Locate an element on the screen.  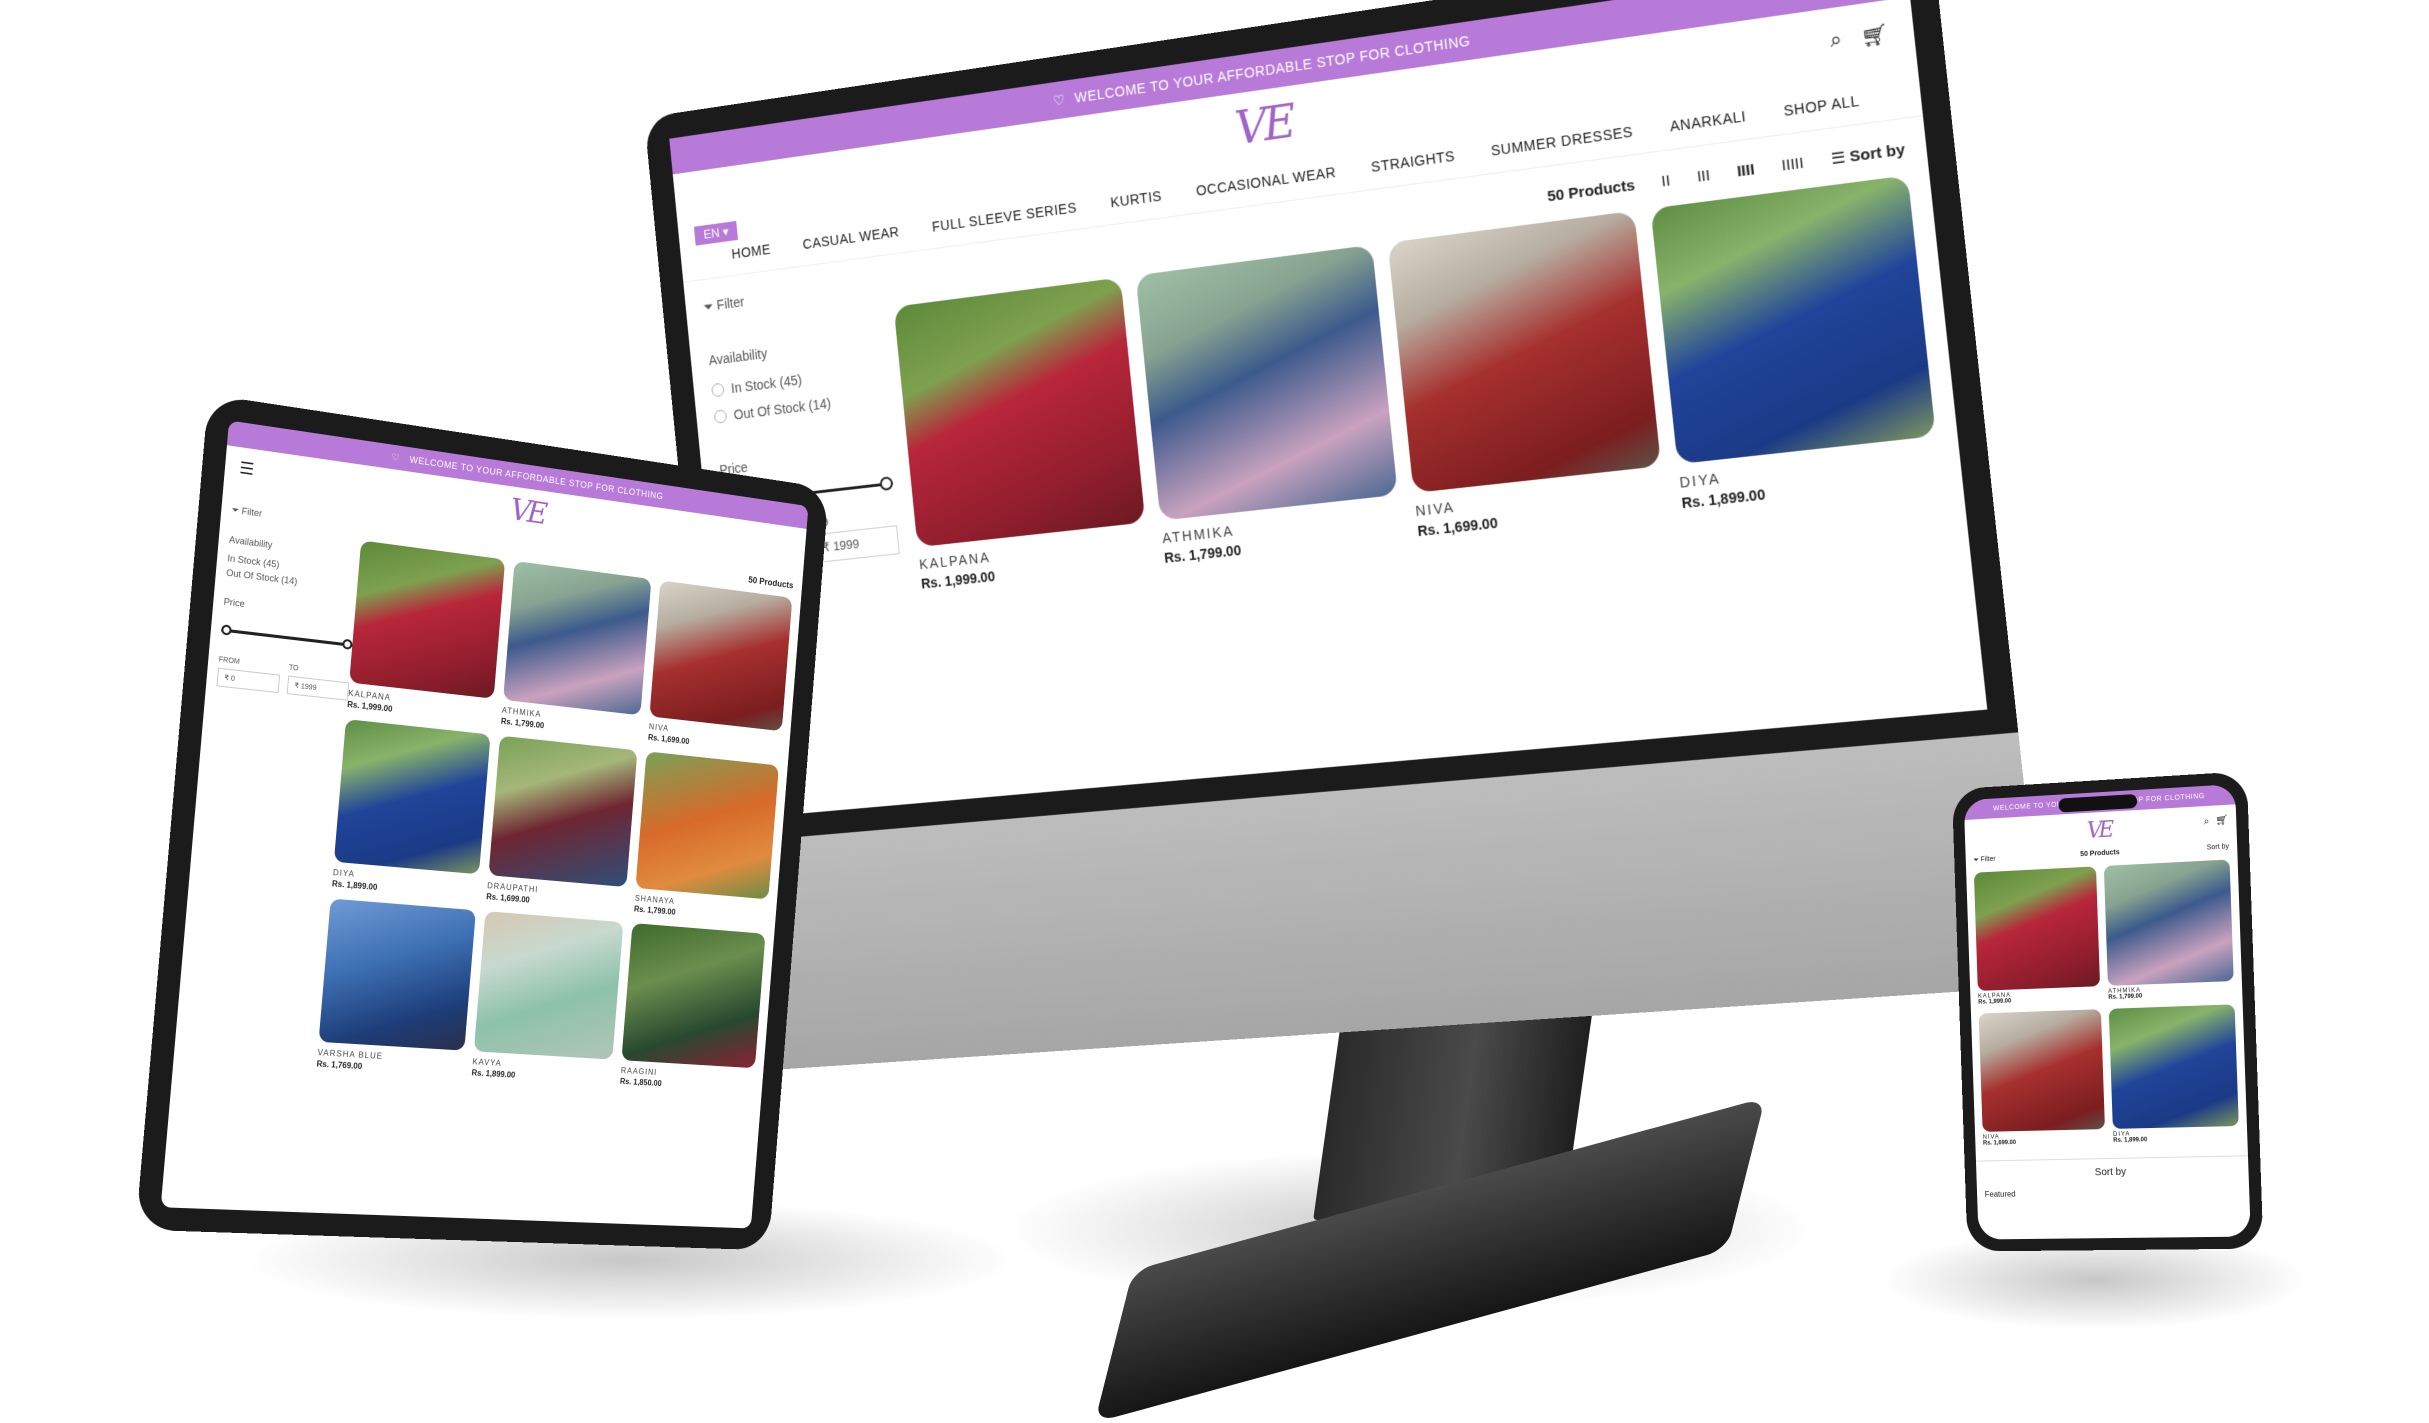
product-count: 50 Products is located at coordinates (1591, 191).